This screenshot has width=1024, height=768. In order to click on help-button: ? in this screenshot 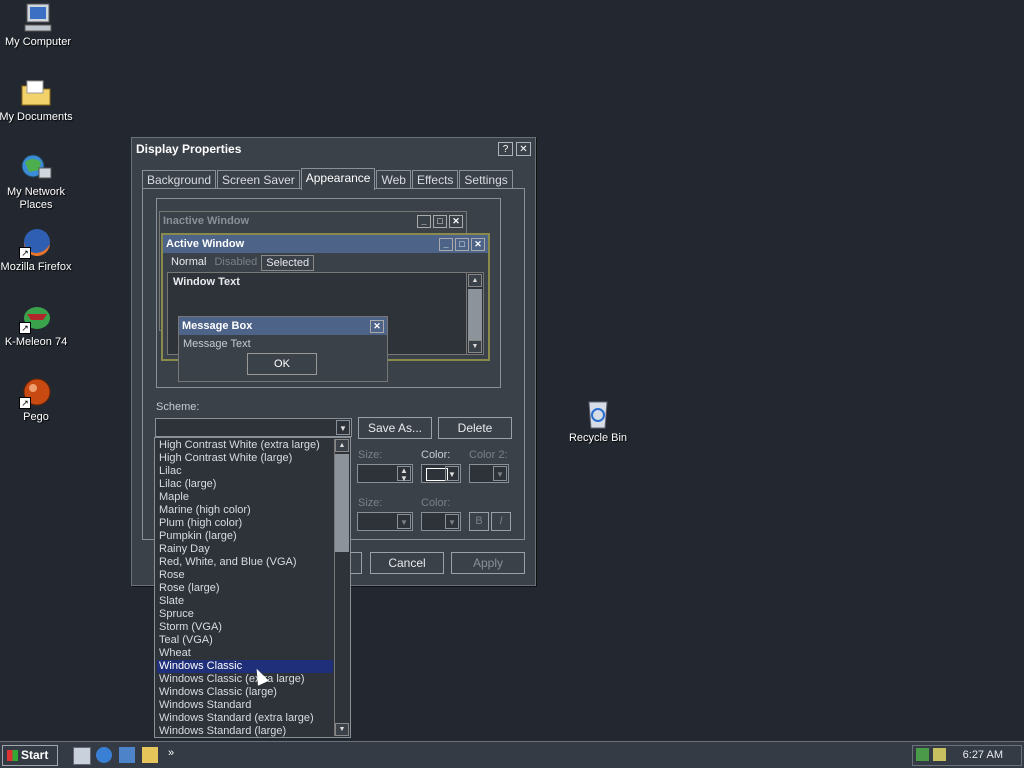, I will do `click(505, 149)`.